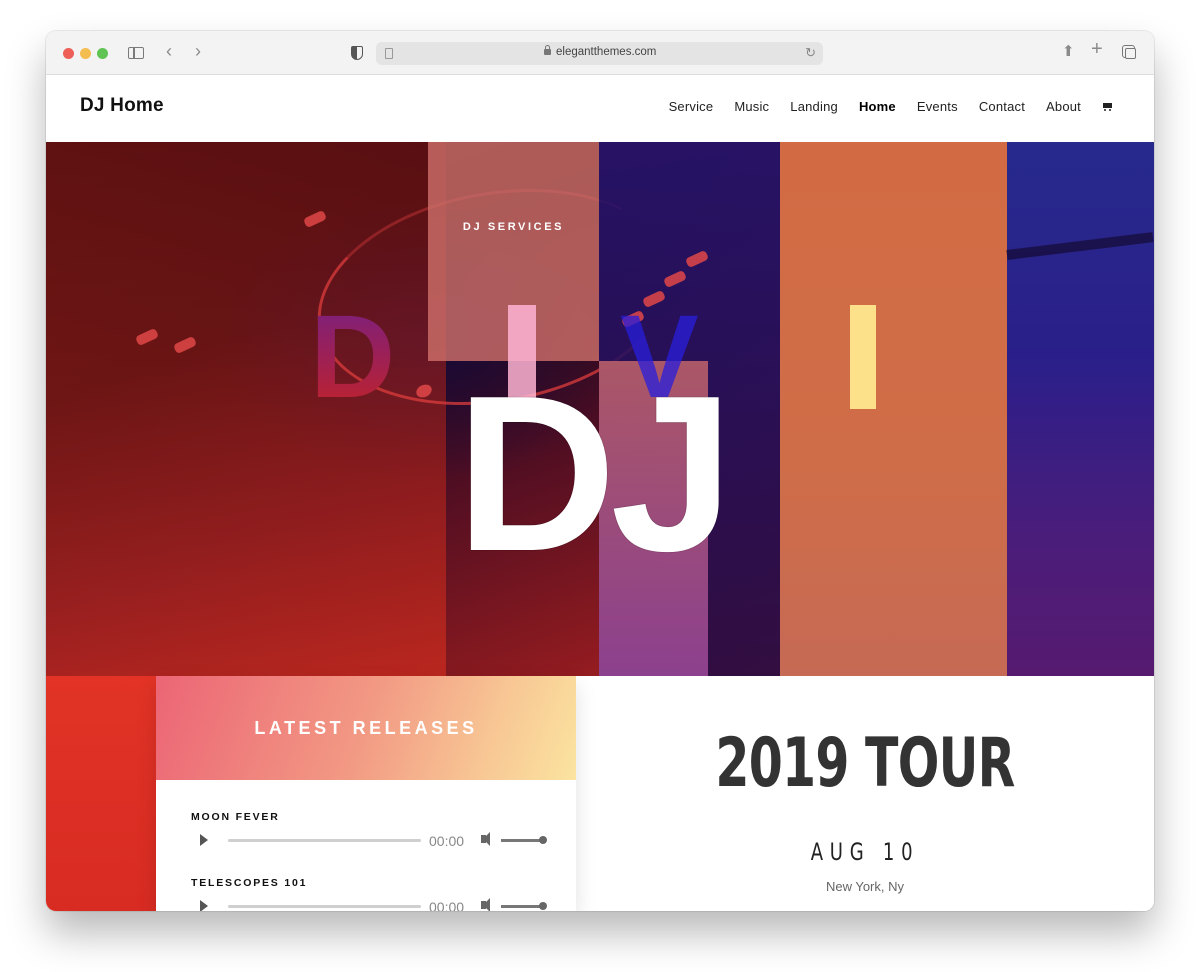 This screenshot has height=972, width=1200. Describe the element at coordinates (85, 53) in the screenshot. I see `minimize-window-button` at that location.